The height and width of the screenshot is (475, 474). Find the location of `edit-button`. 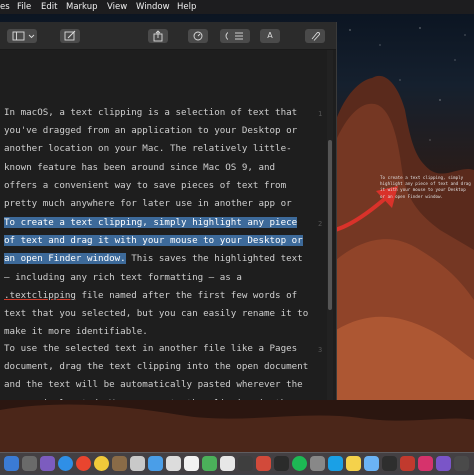

edit-button is located at coordinates (70, 36).